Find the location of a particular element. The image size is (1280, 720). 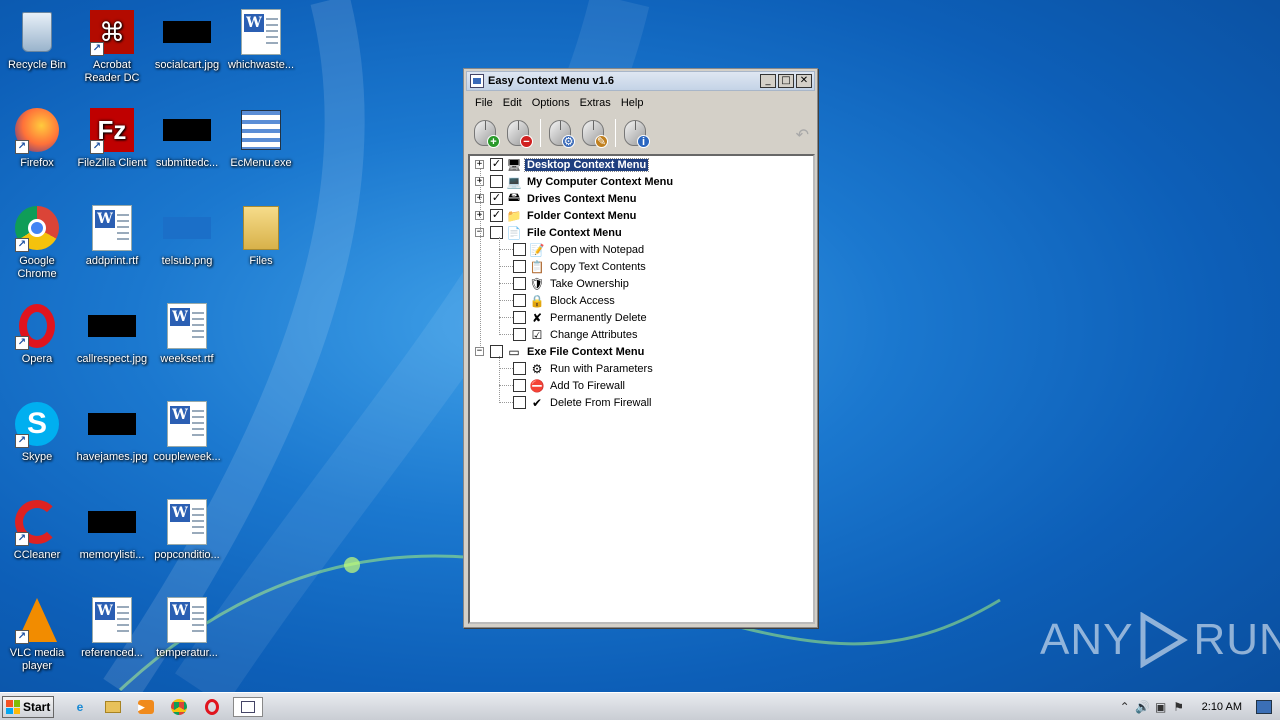

menu-help: Help is located at coordinates (632, 103).